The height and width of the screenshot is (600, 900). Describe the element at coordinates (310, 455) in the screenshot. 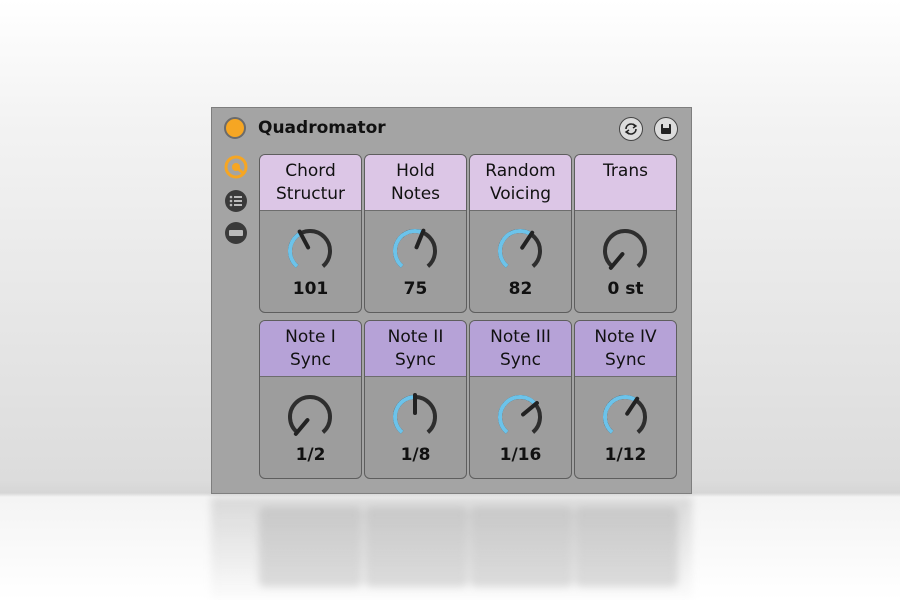

I see `macro-value: 1/2` at that location.